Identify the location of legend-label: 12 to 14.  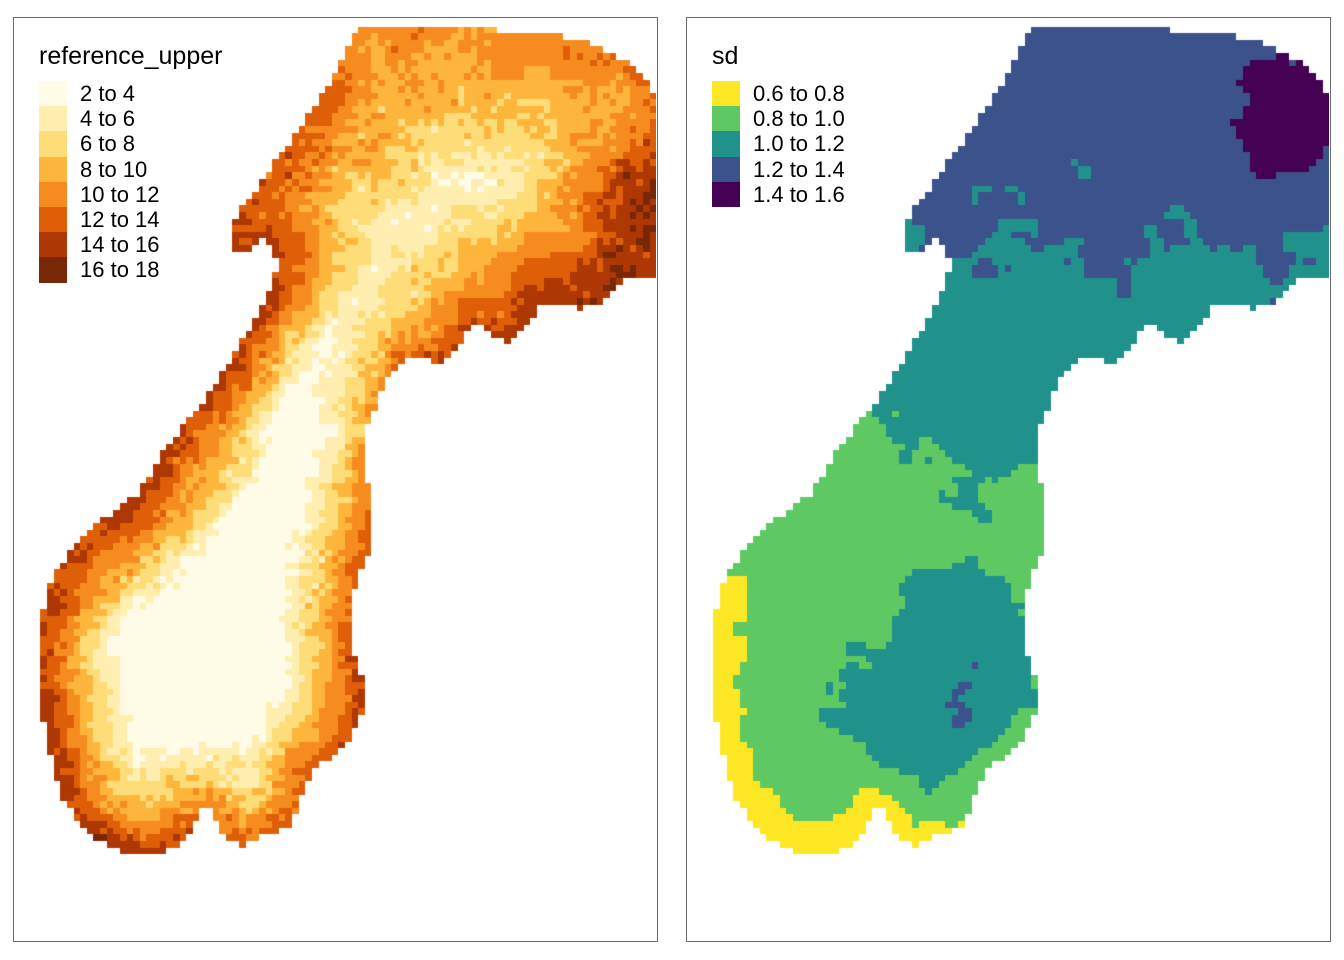
(120, 219).